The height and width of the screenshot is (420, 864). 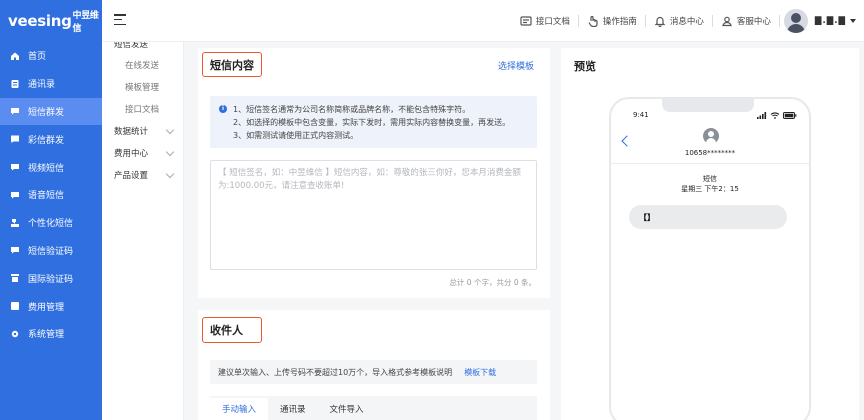 I want to click on topnav-guide: 操作指南, so click(x=612, y=21).